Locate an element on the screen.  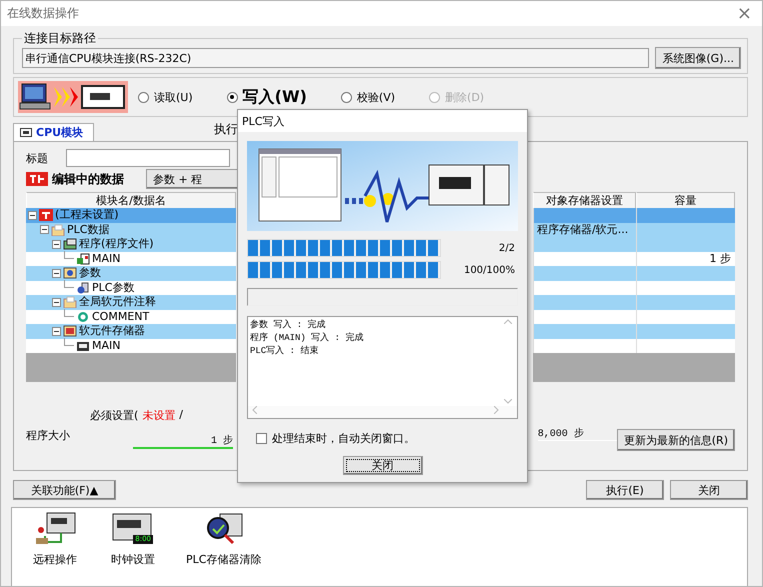
project-icon is located at coordinates (46, 215).